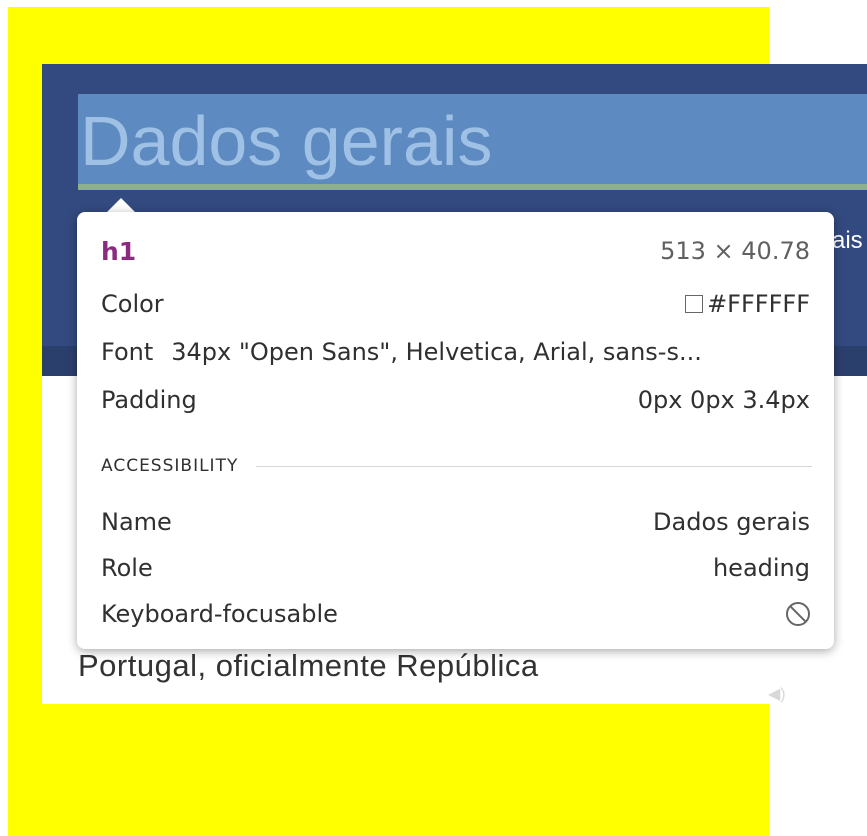  I want to click on color-value: #FFFFFF, so click(758, 304).